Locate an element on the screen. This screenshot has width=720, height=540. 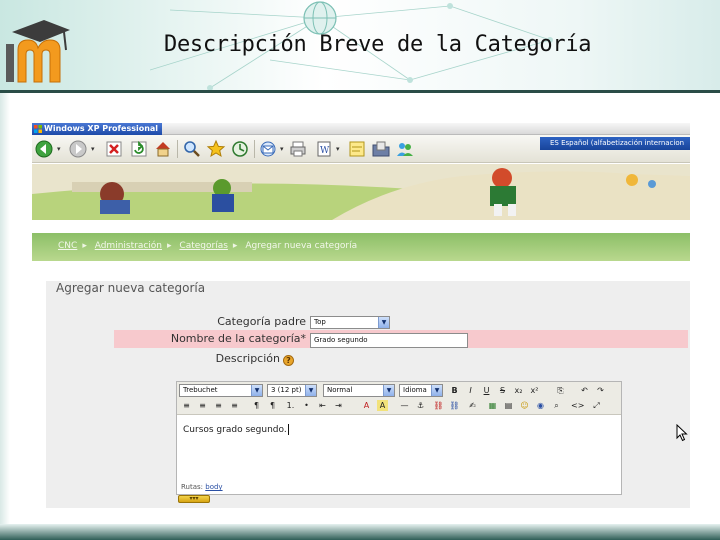
parent-category-select: Top ▼ is located at coordinates (350, 322).